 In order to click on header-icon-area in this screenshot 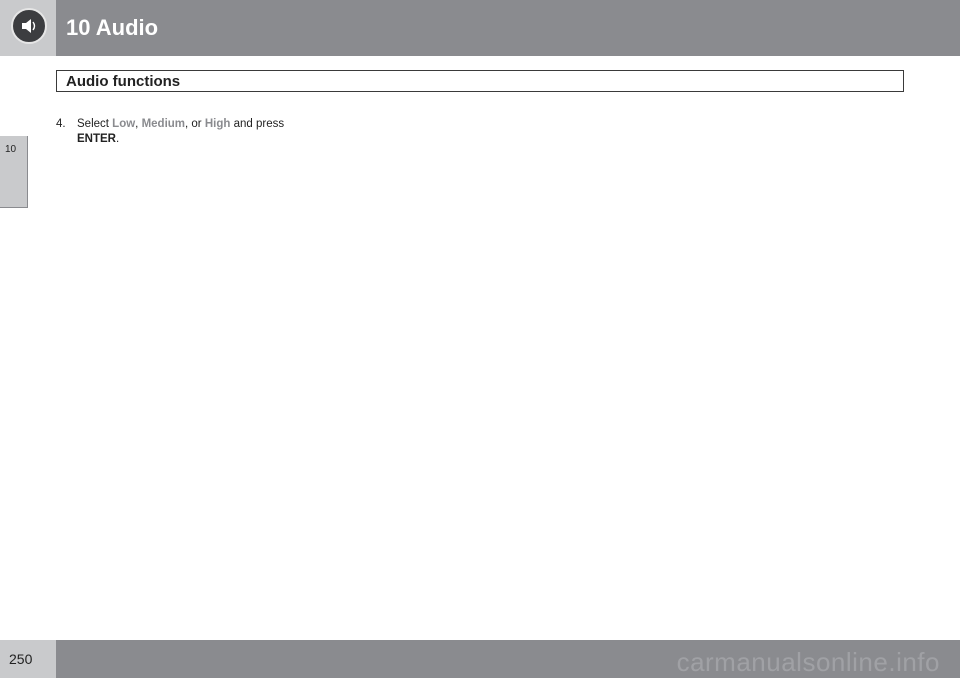, I will do `click(28, 28)`.